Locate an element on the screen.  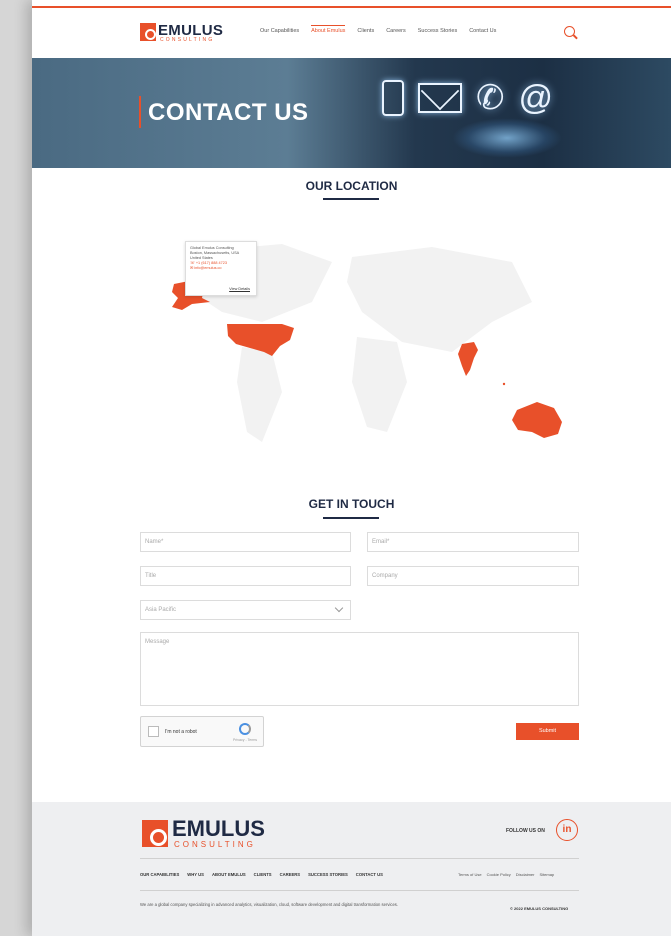
company-field: Company is located at coordinates (473, 576).